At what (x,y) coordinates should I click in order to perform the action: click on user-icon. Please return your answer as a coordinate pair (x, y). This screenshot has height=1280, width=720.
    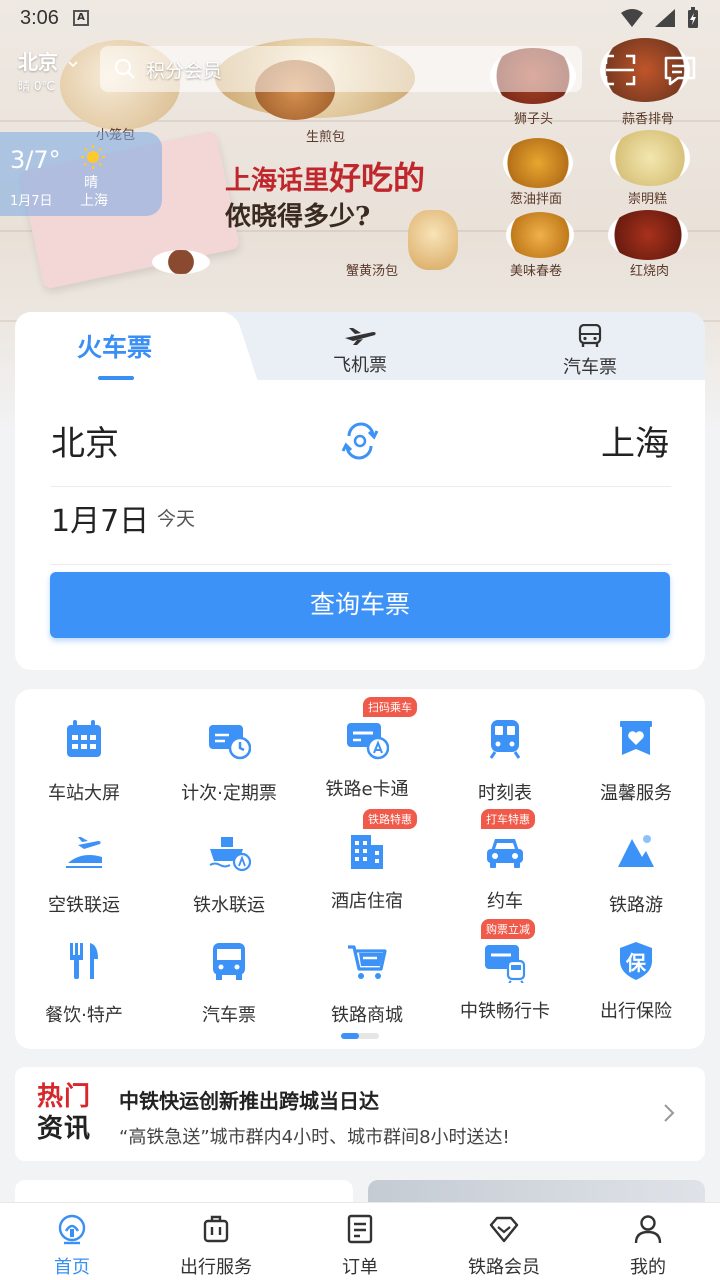
    Looking at the image, I should click on (648, 1229).